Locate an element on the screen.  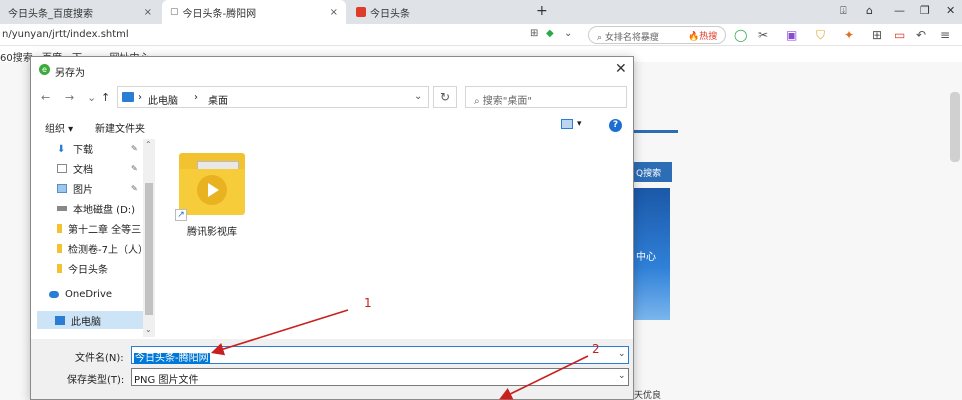
search-icon: ⌕ is located at coordinates (601, 38).